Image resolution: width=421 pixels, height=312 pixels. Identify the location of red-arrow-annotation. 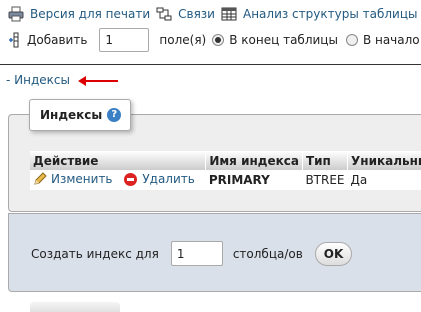
(98, 81).